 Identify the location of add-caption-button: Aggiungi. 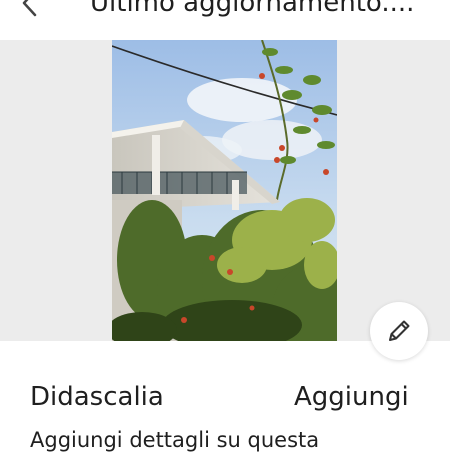
(351, 397).